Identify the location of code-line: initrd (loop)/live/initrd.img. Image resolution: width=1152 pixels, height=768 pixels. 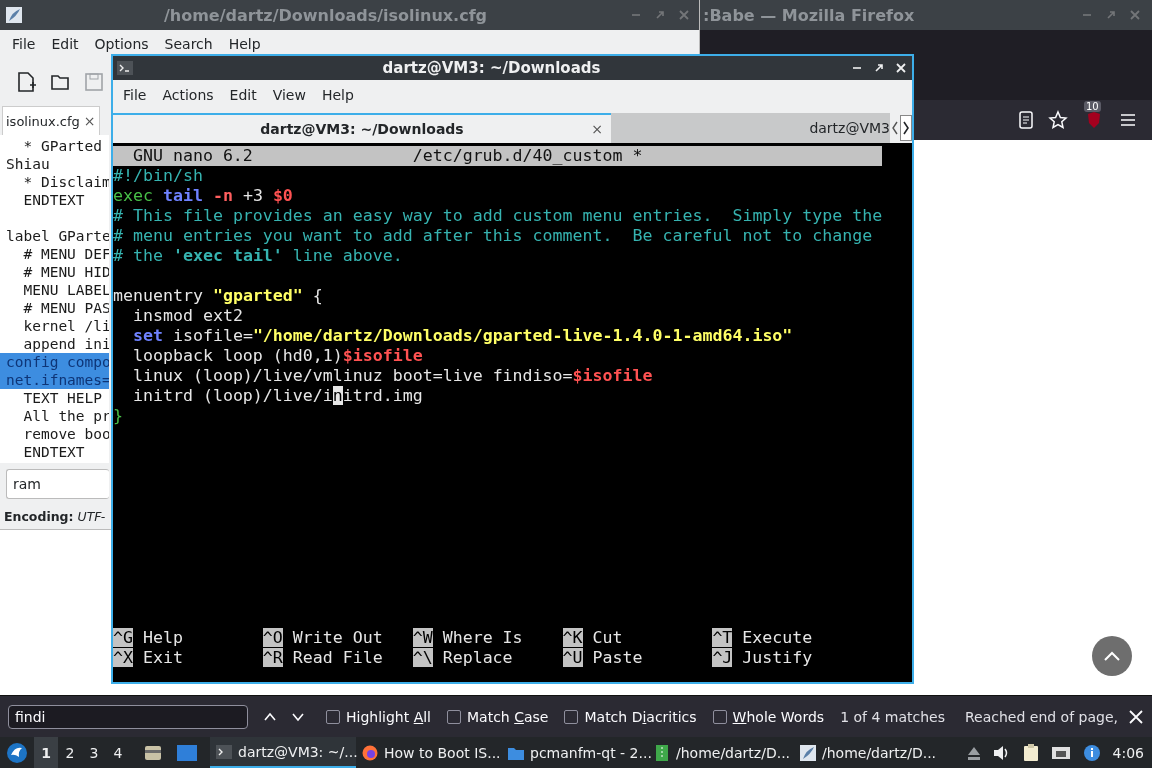
(277, 396).